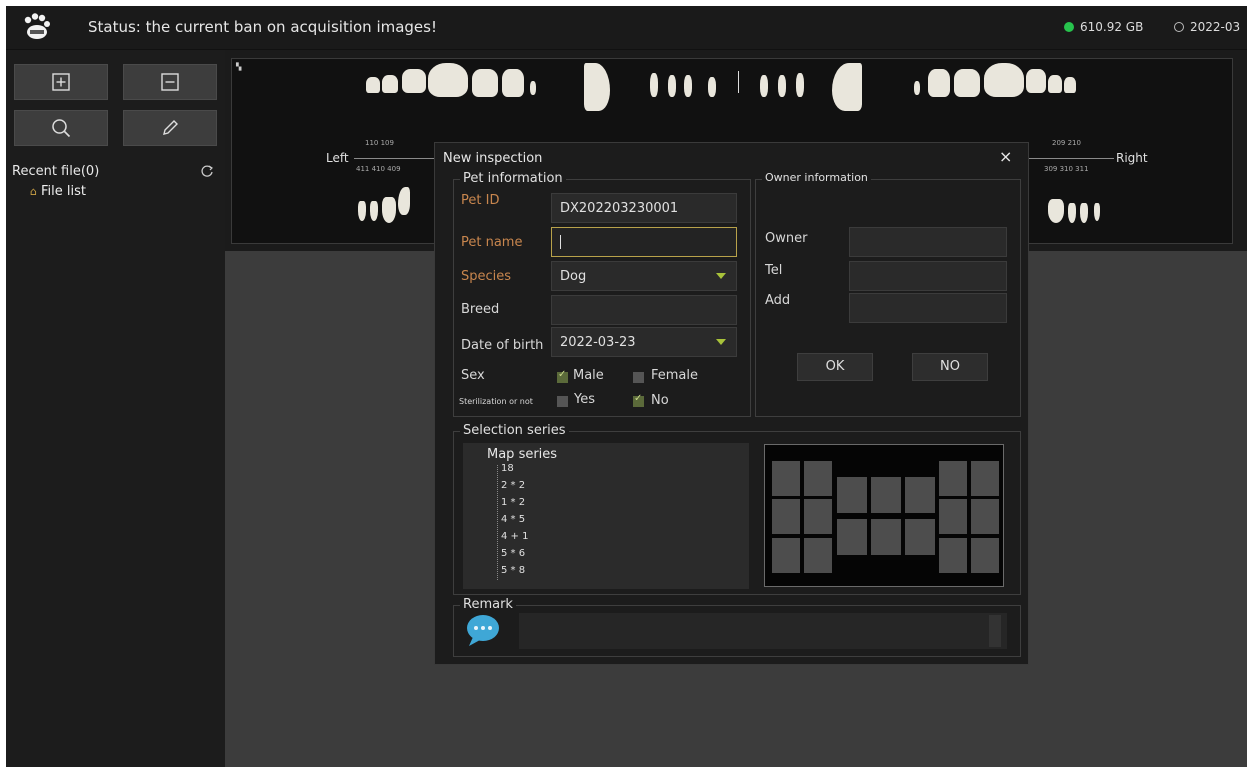 The image size is (1247, 767). I want to click on date-of-birth-value: 2022-03-23, so click(598, 342).